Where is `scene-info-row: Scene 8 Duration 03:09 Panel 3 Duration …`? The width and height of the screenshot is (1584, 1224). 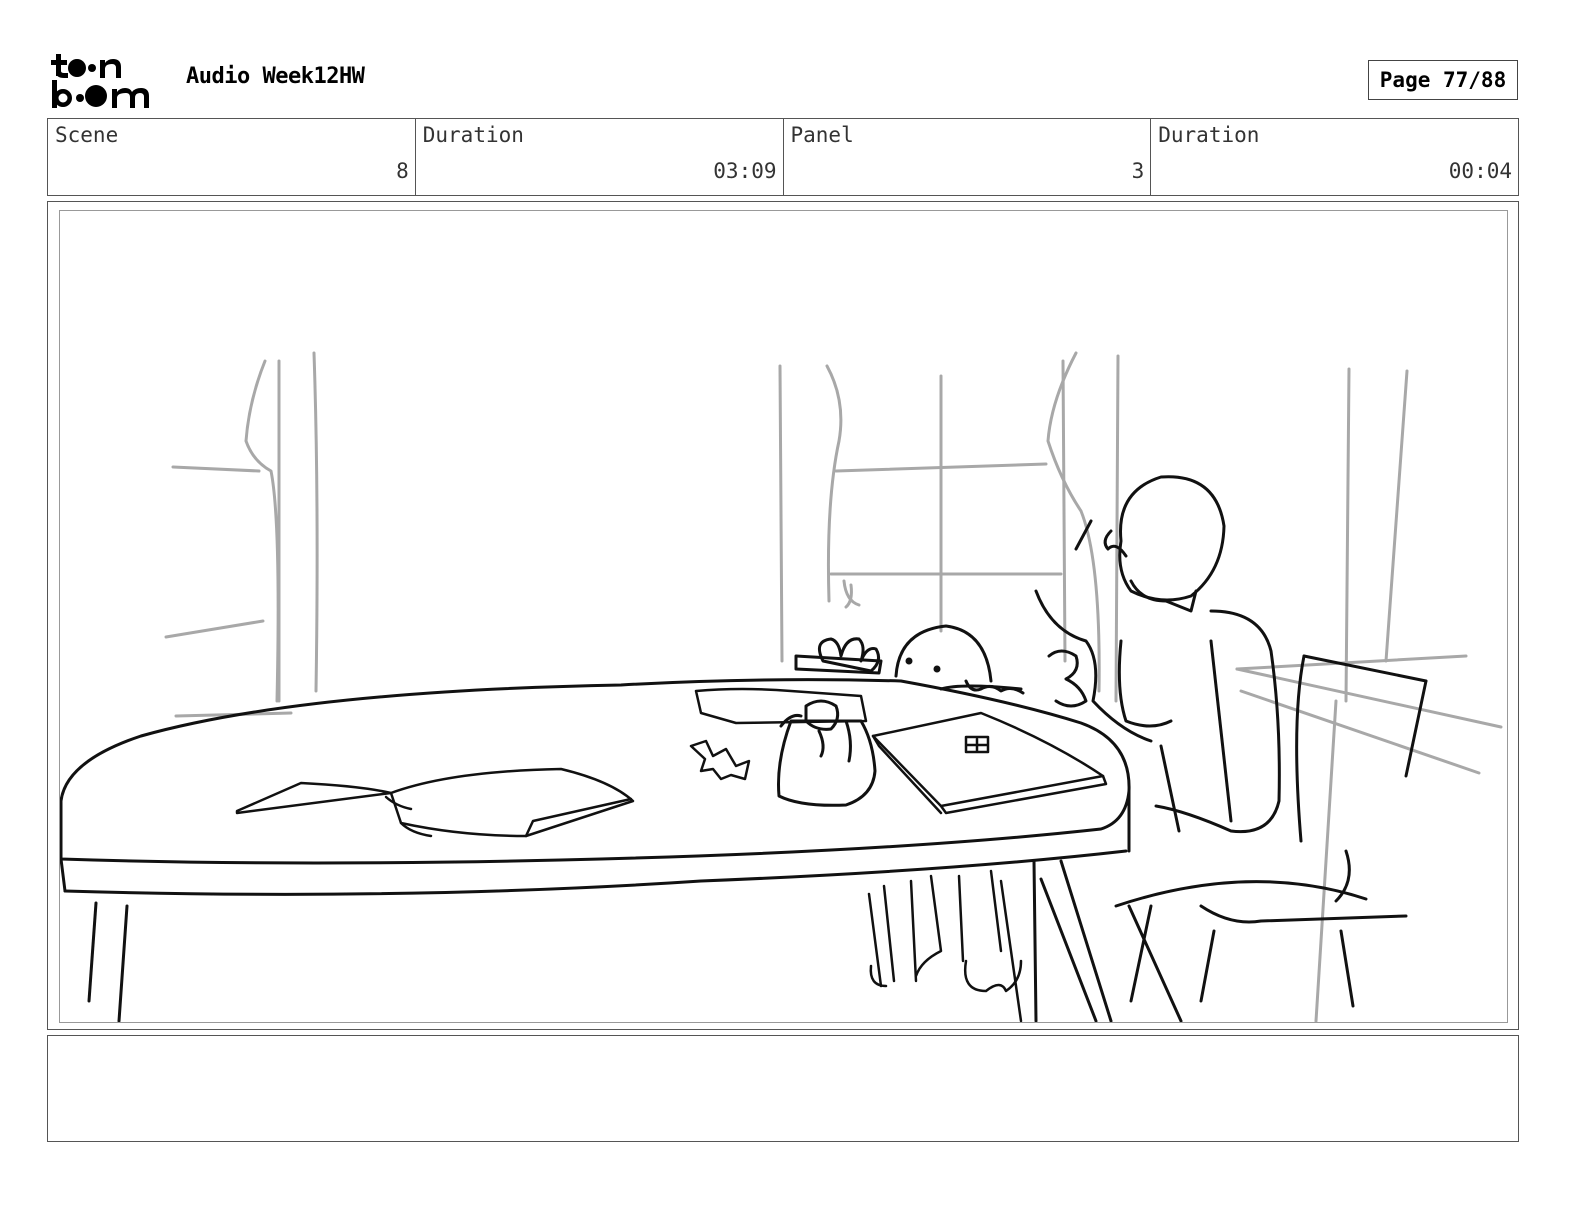 scene-info-row: Scene 8 Duration 03:09 Panel 3 Duration … is located at coordinates (783, 157).